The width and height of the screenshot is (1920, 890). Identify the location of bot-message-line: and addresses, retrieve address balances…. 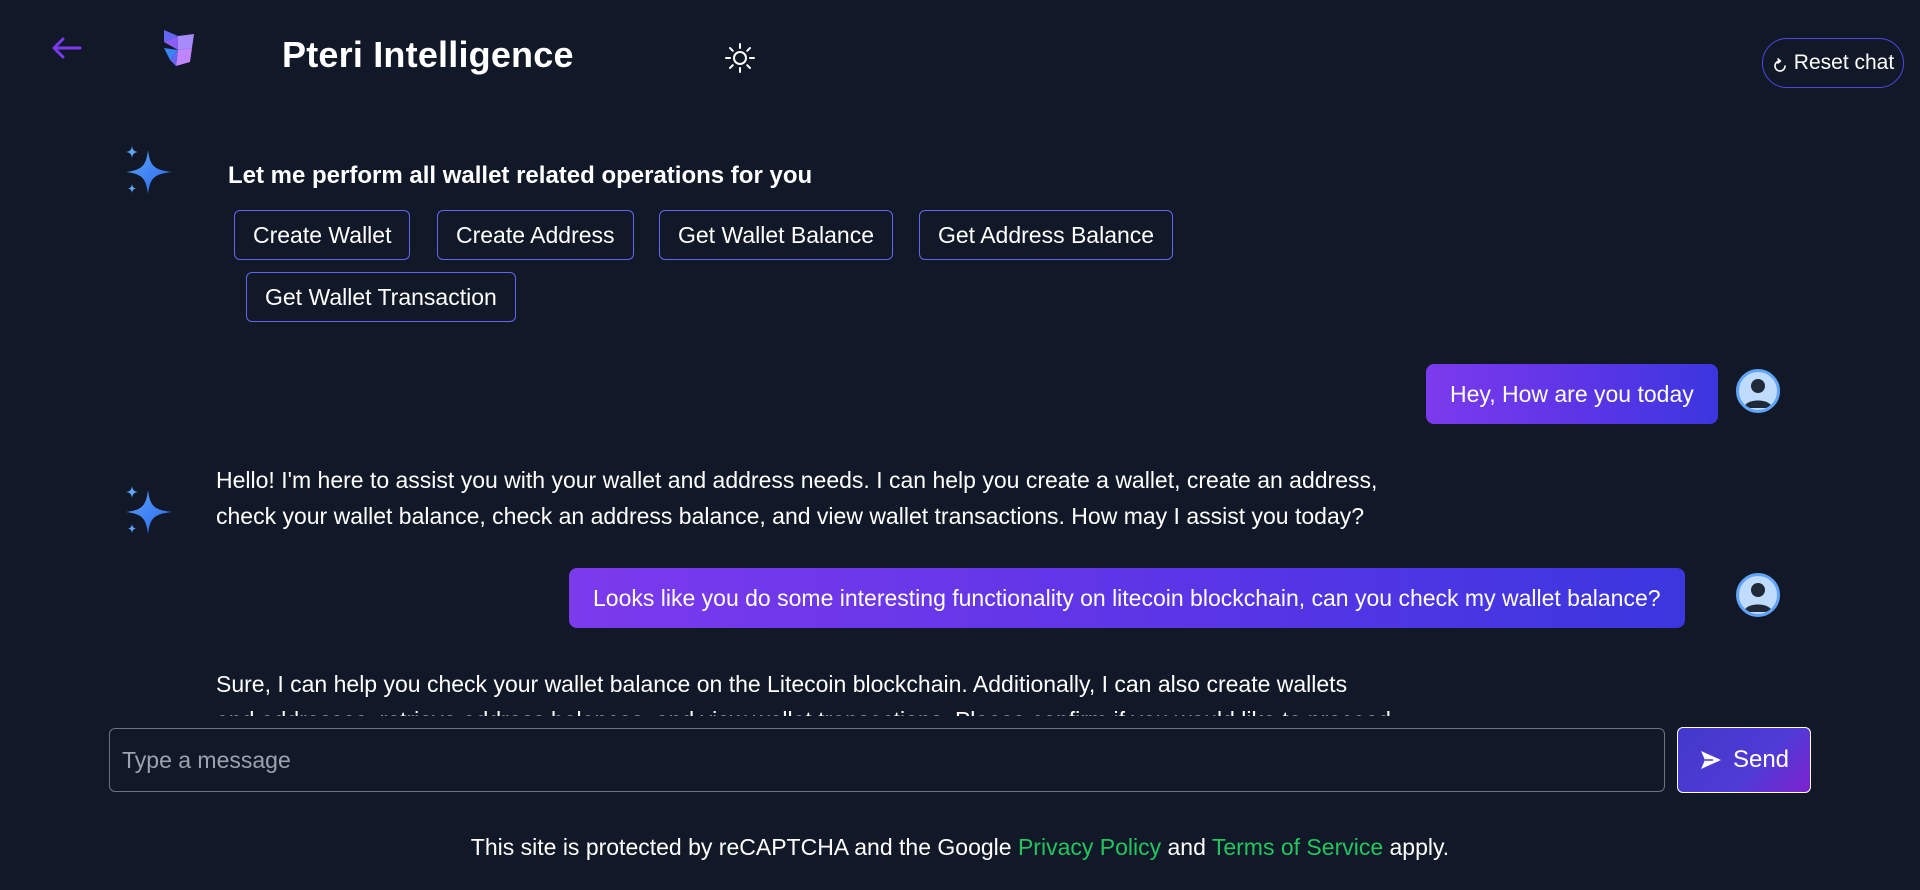
(831, 709).